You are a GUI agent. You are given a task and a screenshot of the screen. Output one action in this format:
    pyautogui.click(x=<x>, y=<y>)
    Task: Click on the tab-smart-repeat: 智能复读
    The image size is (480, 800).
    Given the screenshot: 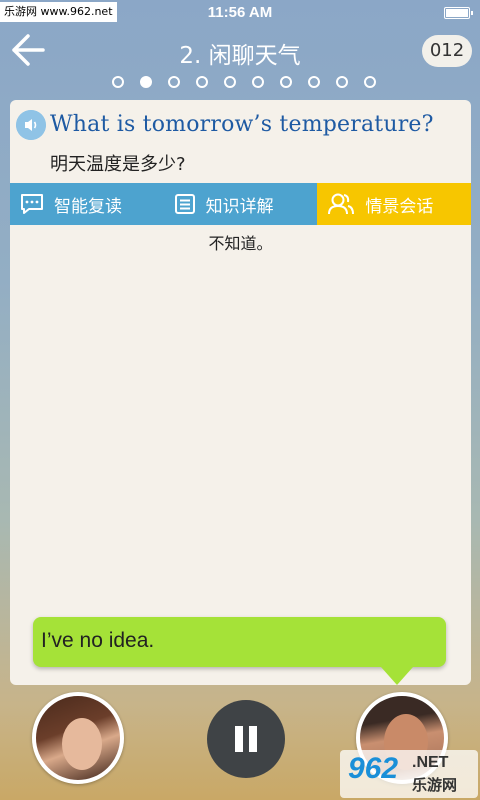 What is the action you would take?
    pyautogui.click(x=87, y=204)
    